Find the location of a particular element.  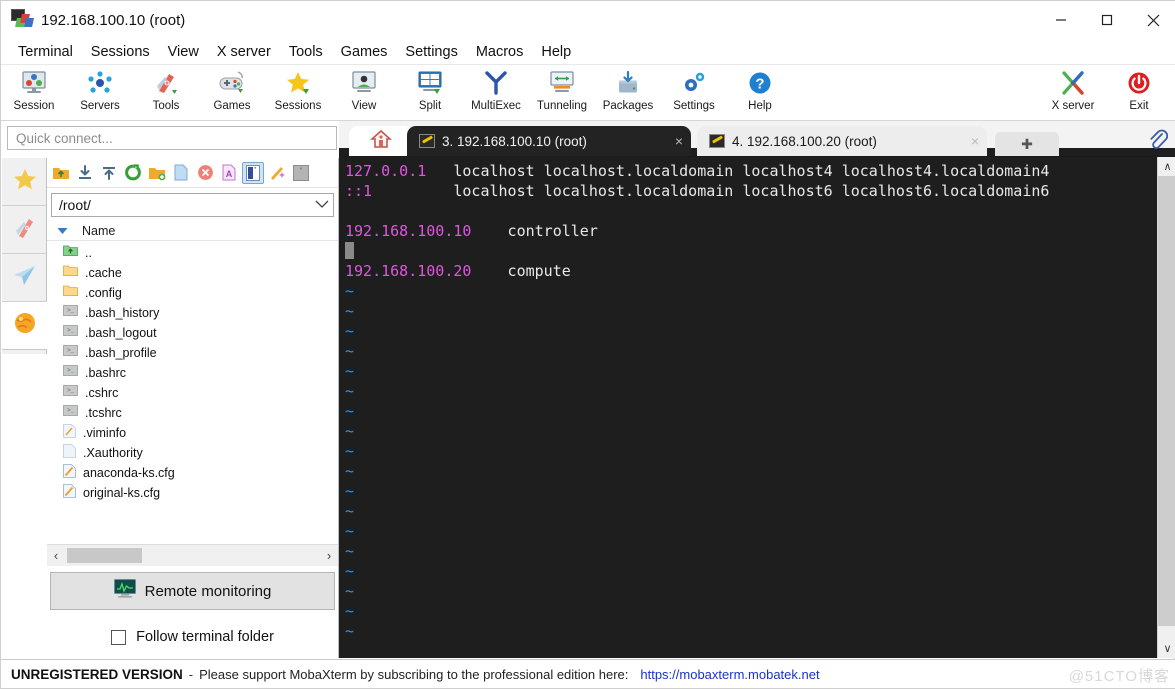

follow-terminal-folder-row: Follow terminal folder is located at coordinates (192, 637).